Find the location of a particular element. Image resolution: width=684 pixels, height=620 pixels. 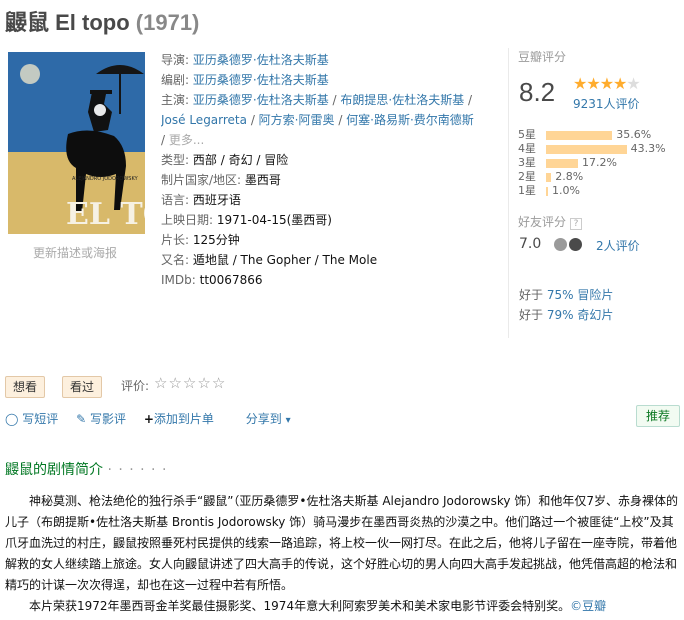

genre-label: 类型: is located at coordinates (175, 160).